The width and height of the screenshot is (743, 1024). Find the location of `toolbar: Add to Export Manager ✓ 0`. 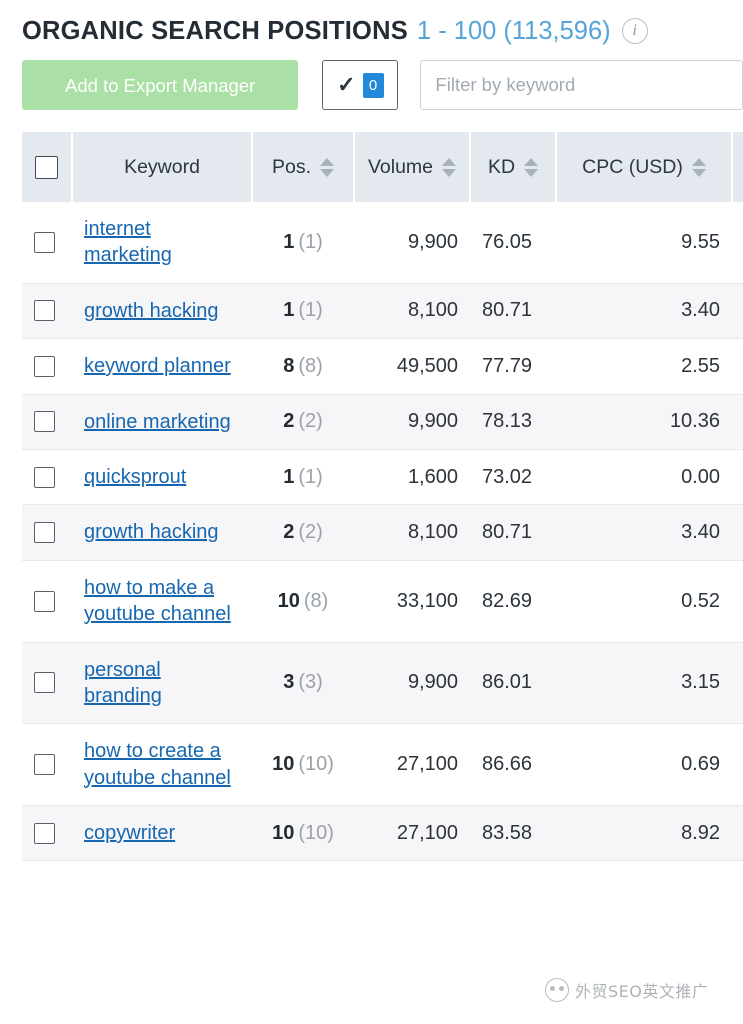

toolbar: Add to Export Manager ✓ 0 is located at coordinates (371, 85).